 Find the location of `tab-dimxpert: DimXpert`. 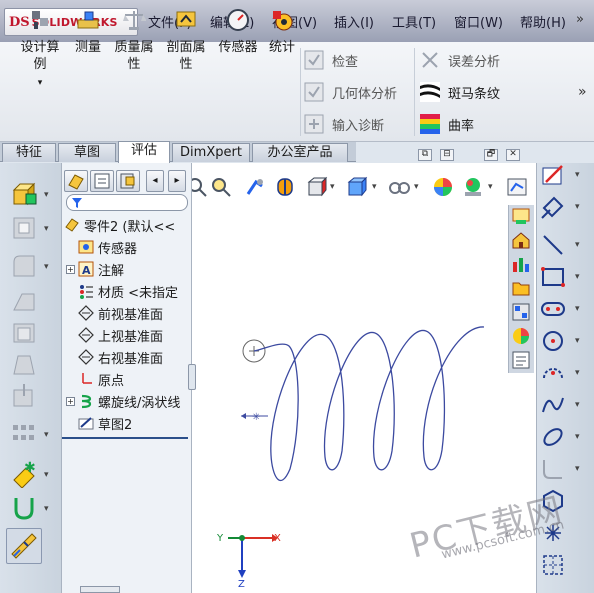

tab-dimxpert: DimXpert is located at coordinates (211, 152).